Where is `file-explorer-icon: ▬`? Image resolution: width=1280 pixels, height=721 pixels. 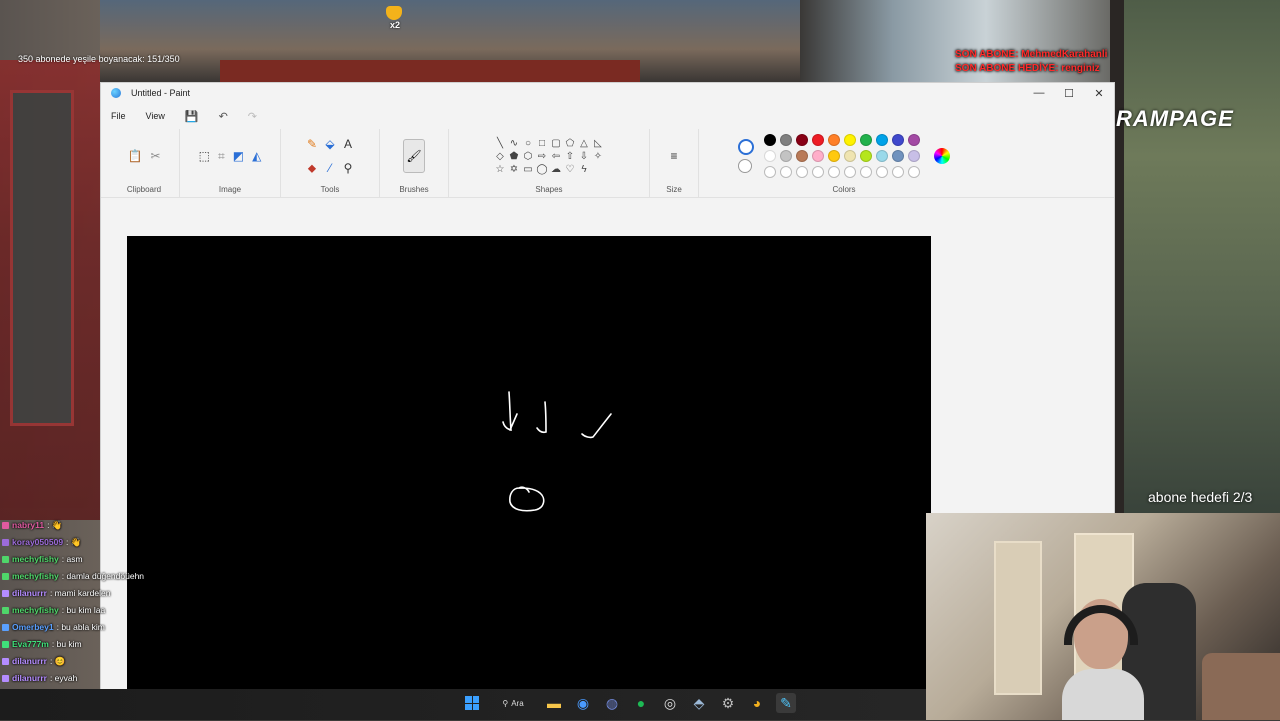 file-explorer-icon: ▬ is located at coordinates (554, 703).